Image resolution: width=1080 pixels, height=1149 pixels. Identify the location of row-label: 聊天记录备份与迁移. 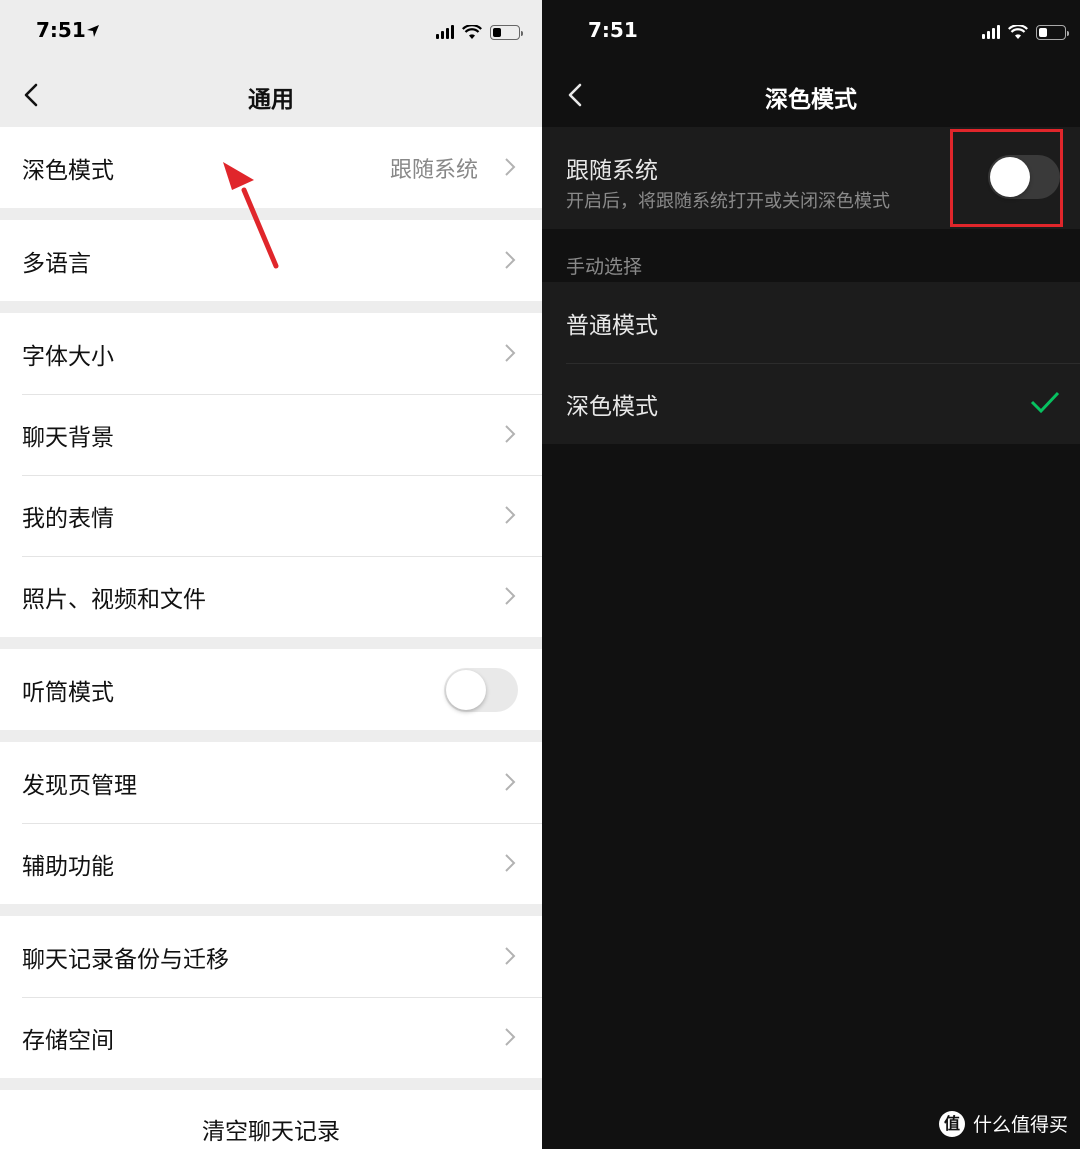
(125, 959).